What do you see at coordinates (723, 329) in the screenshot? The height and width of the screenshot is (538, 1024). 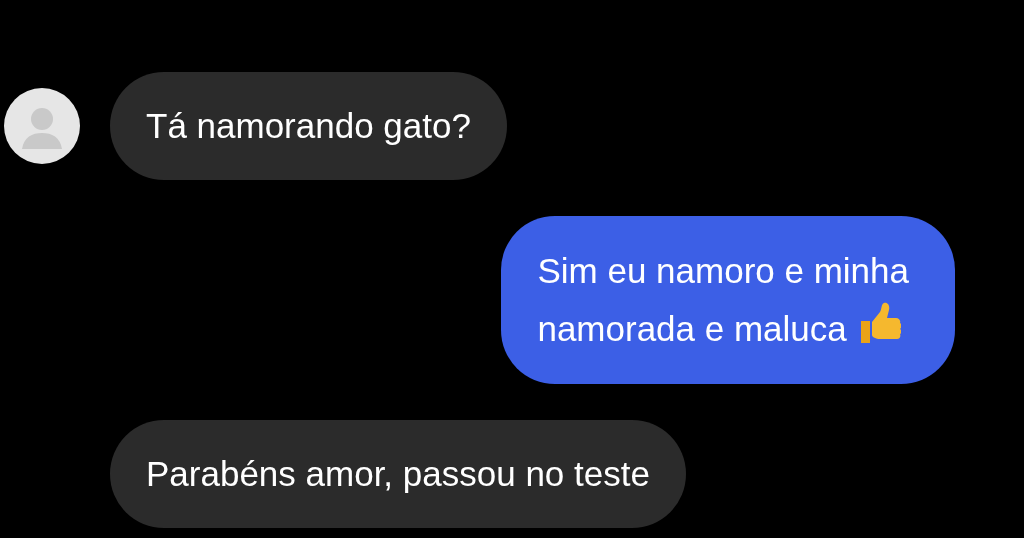 I see `message-text: namorada e maluca` at bounding box center [723, 329].